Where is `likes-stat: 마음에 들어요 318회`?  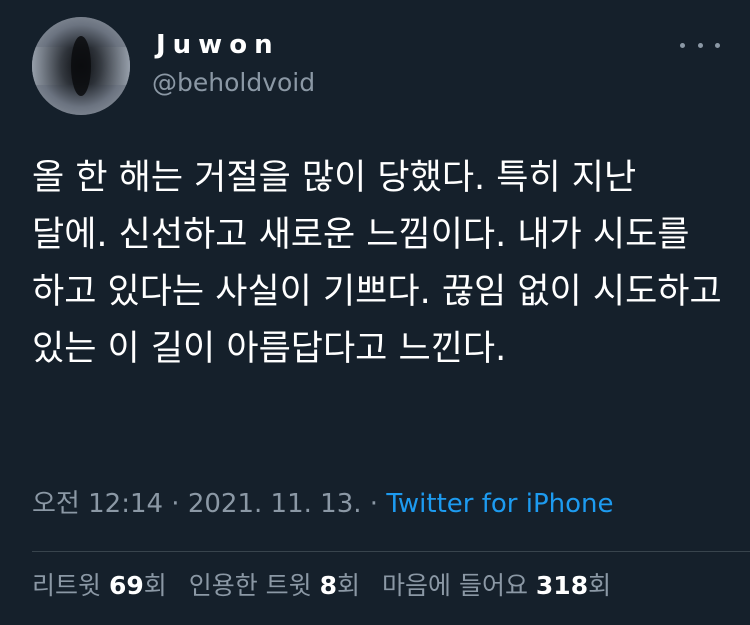
likes-stat: 마음에 들어요 318회 is located at coordinates (496, 586).